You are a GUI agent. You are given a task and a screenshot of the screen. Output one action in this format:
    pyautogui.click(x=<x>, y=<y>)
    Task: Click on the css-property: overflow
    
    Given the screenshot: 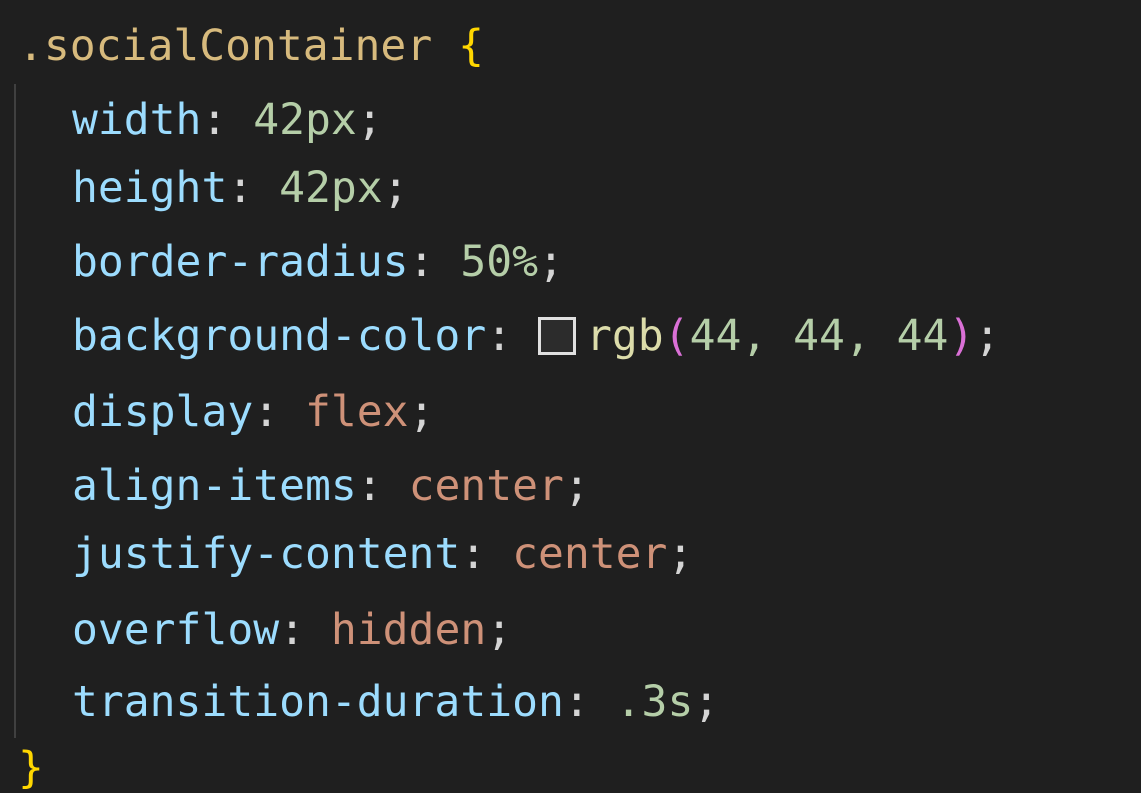 What is the action you would take?
    pyautogui.click(x=176, y=630)
    